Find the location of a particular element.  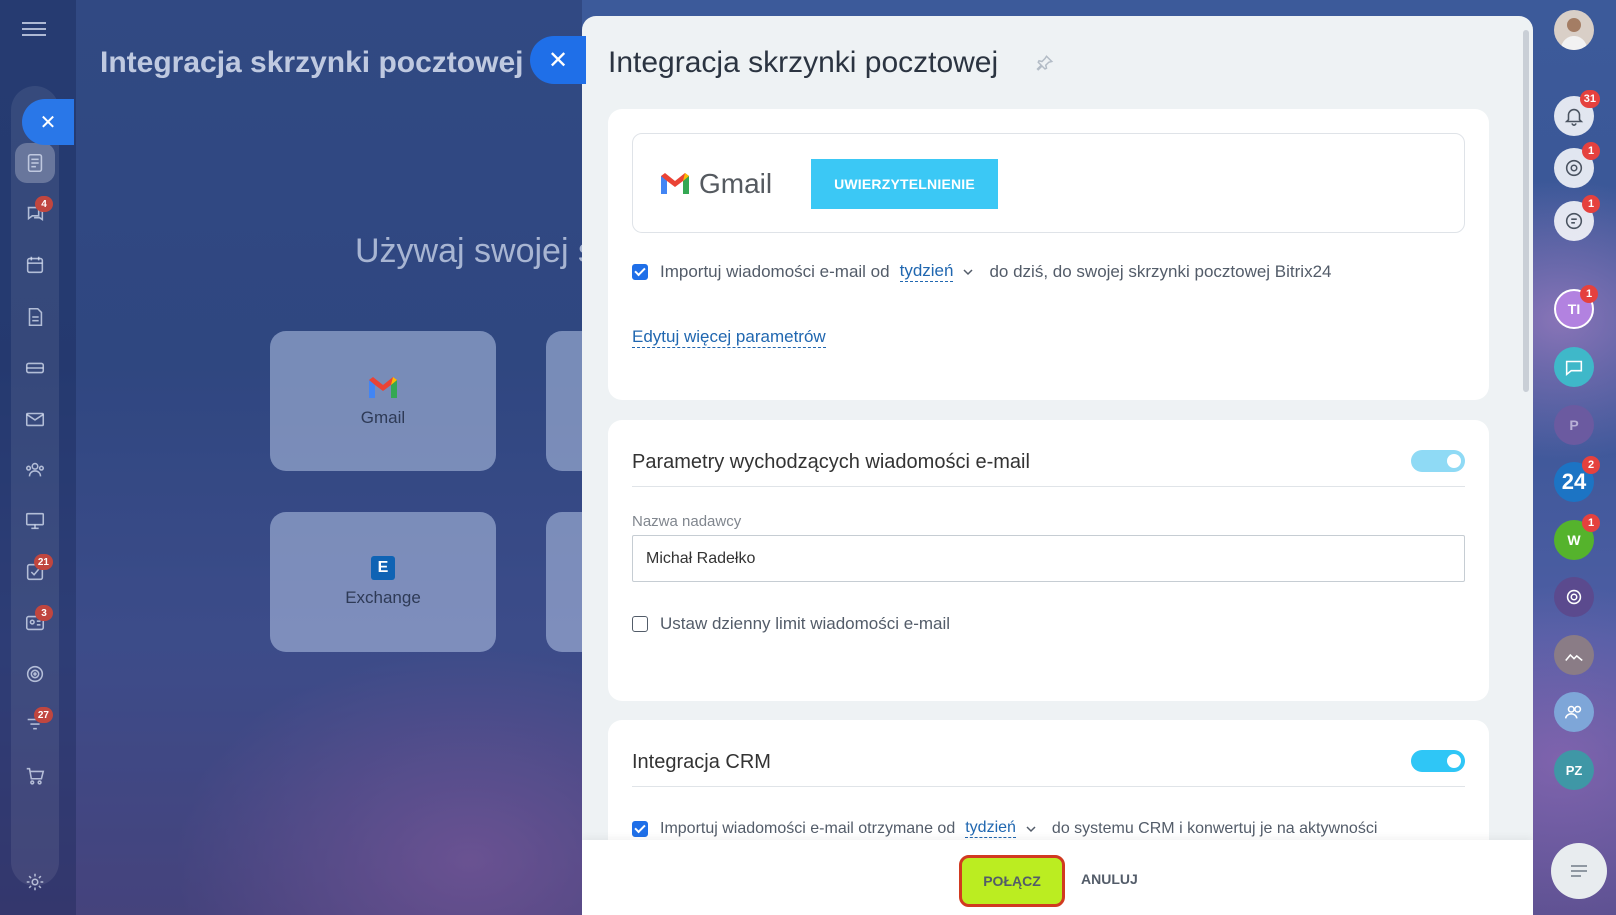

rail-group-photo is located at coordinates (1574, 655).